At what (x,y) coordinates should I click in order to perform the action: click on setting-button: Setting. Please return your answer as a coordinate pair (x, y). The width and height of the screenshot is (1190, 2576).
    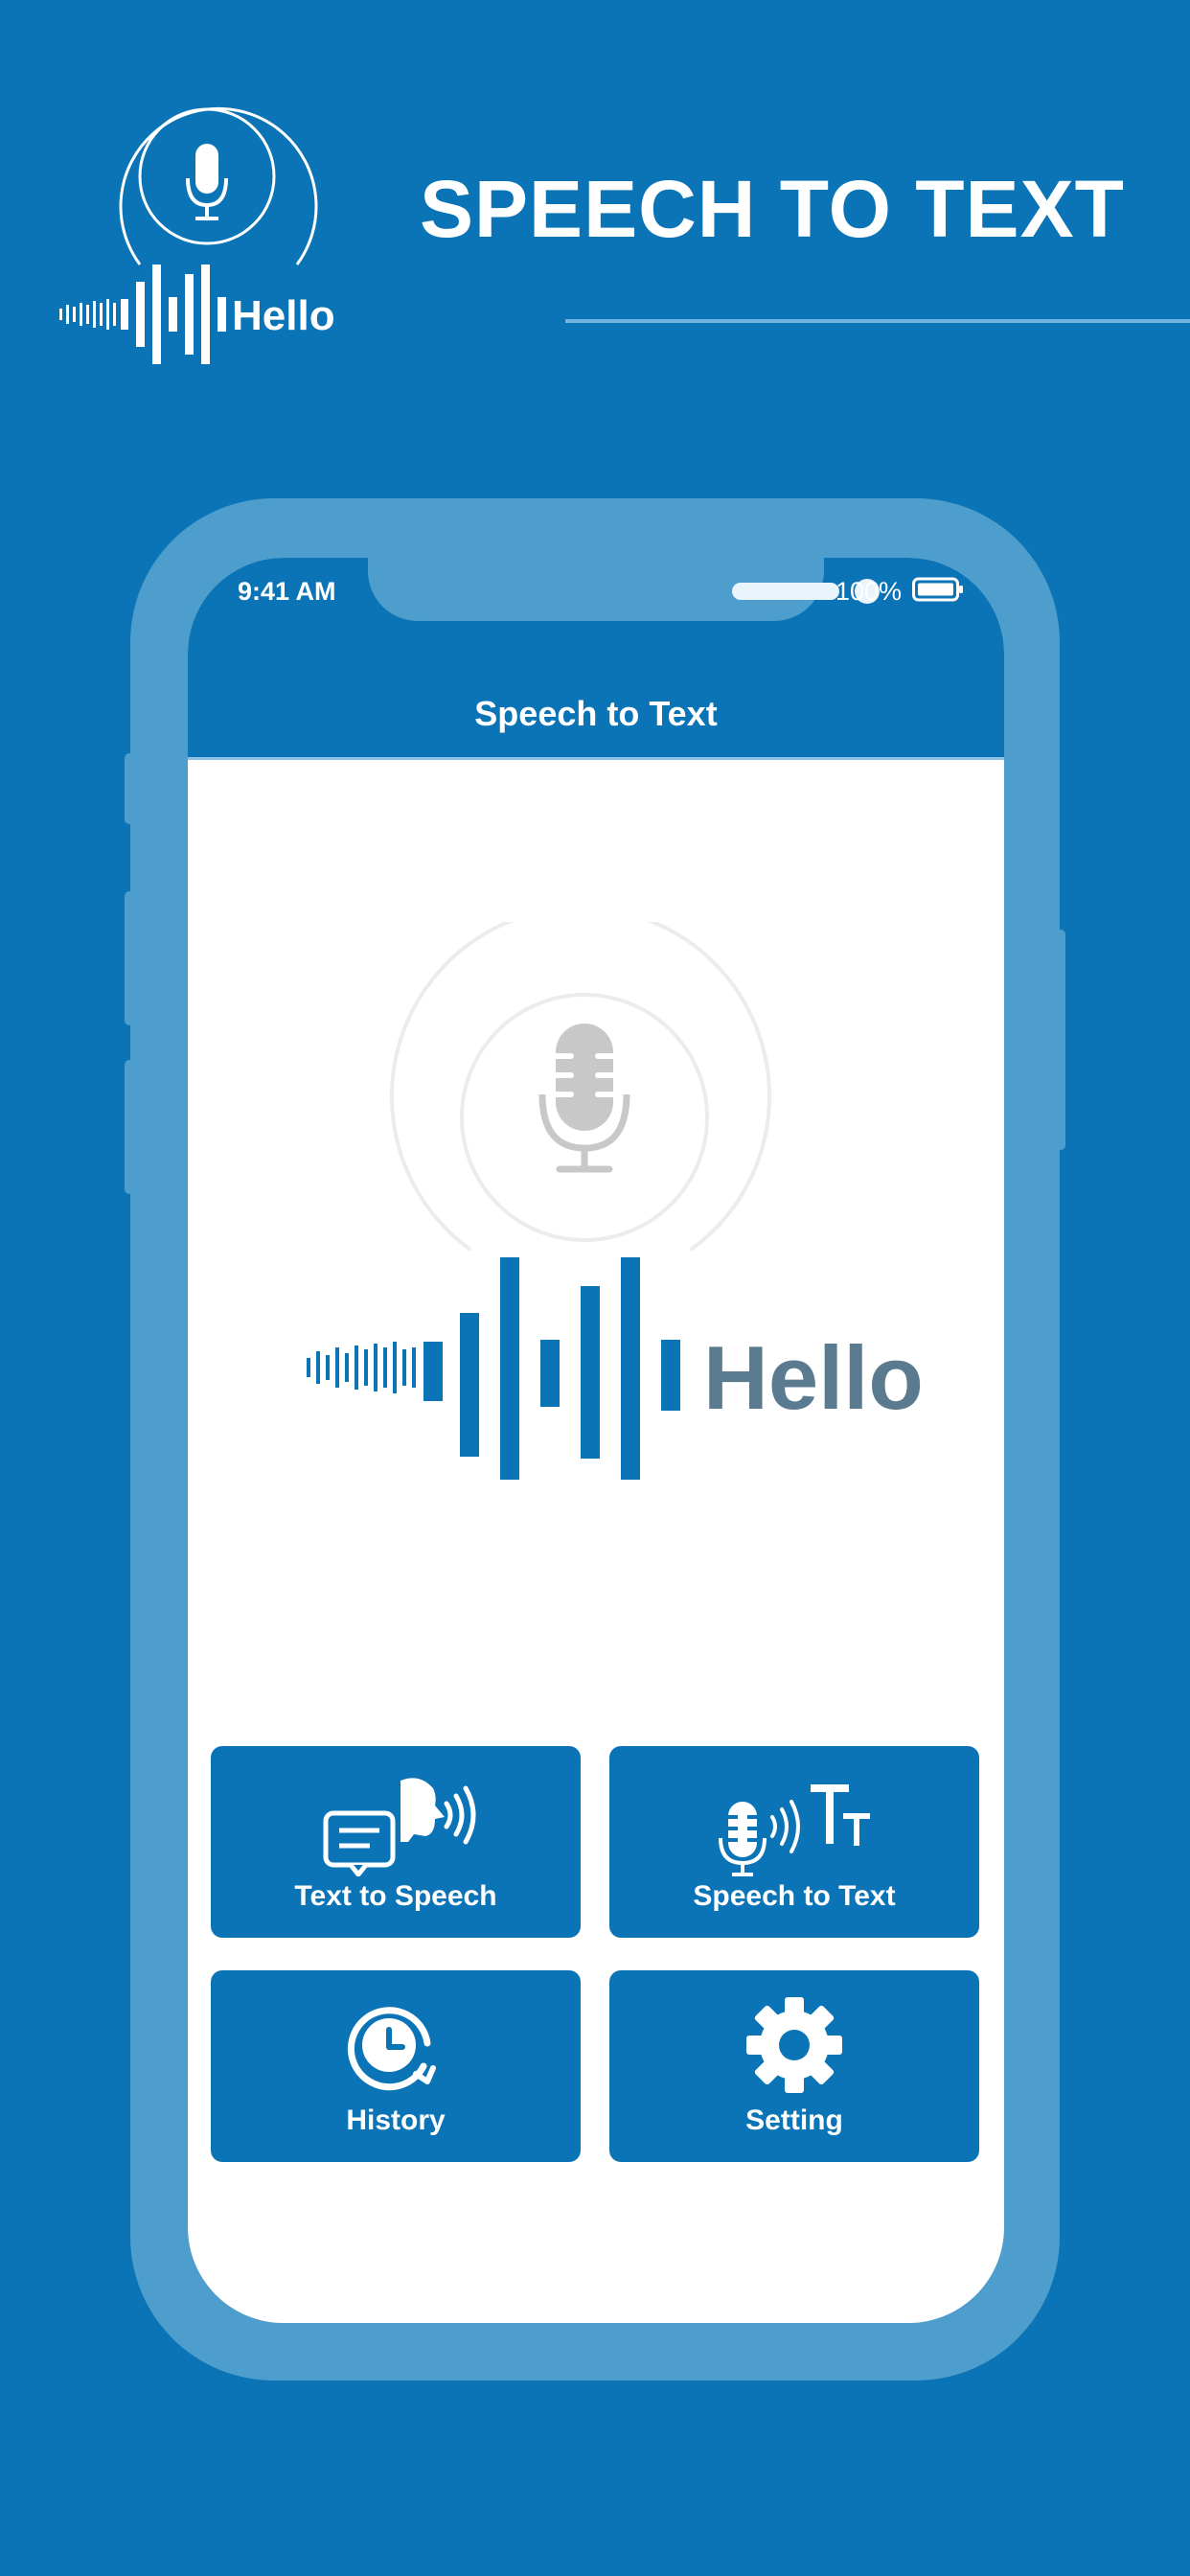
    Looking at the image, I should click on (794, 2066).